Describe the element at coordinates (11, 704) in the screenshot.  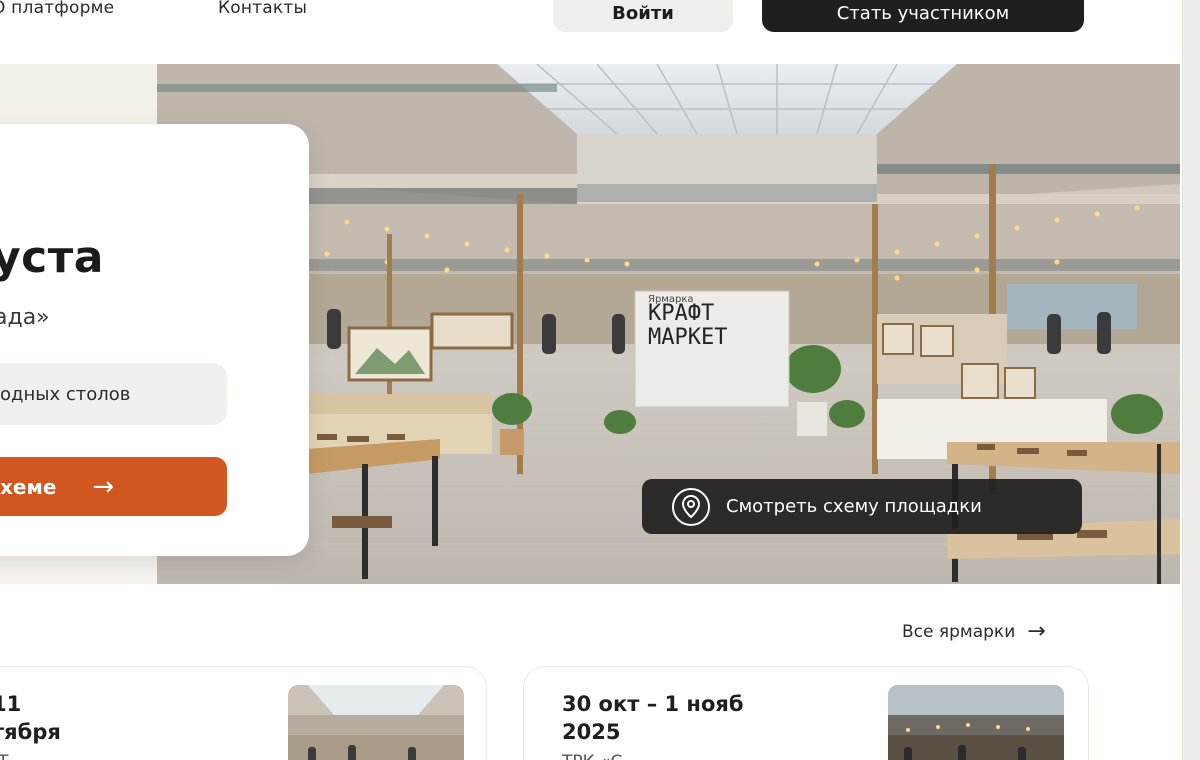
I see `fair-date-line-1: 11` at that location.